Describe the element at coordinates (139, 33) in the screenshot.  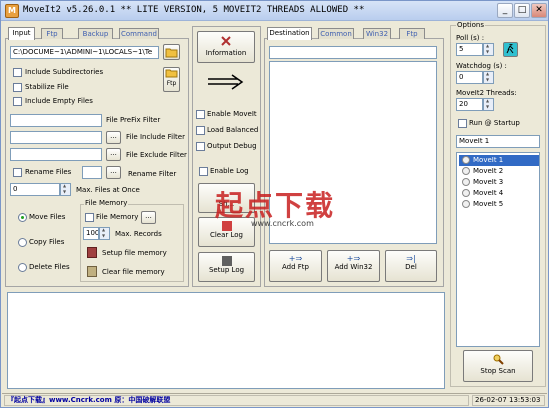
I see `tab-command: Command` at that location.